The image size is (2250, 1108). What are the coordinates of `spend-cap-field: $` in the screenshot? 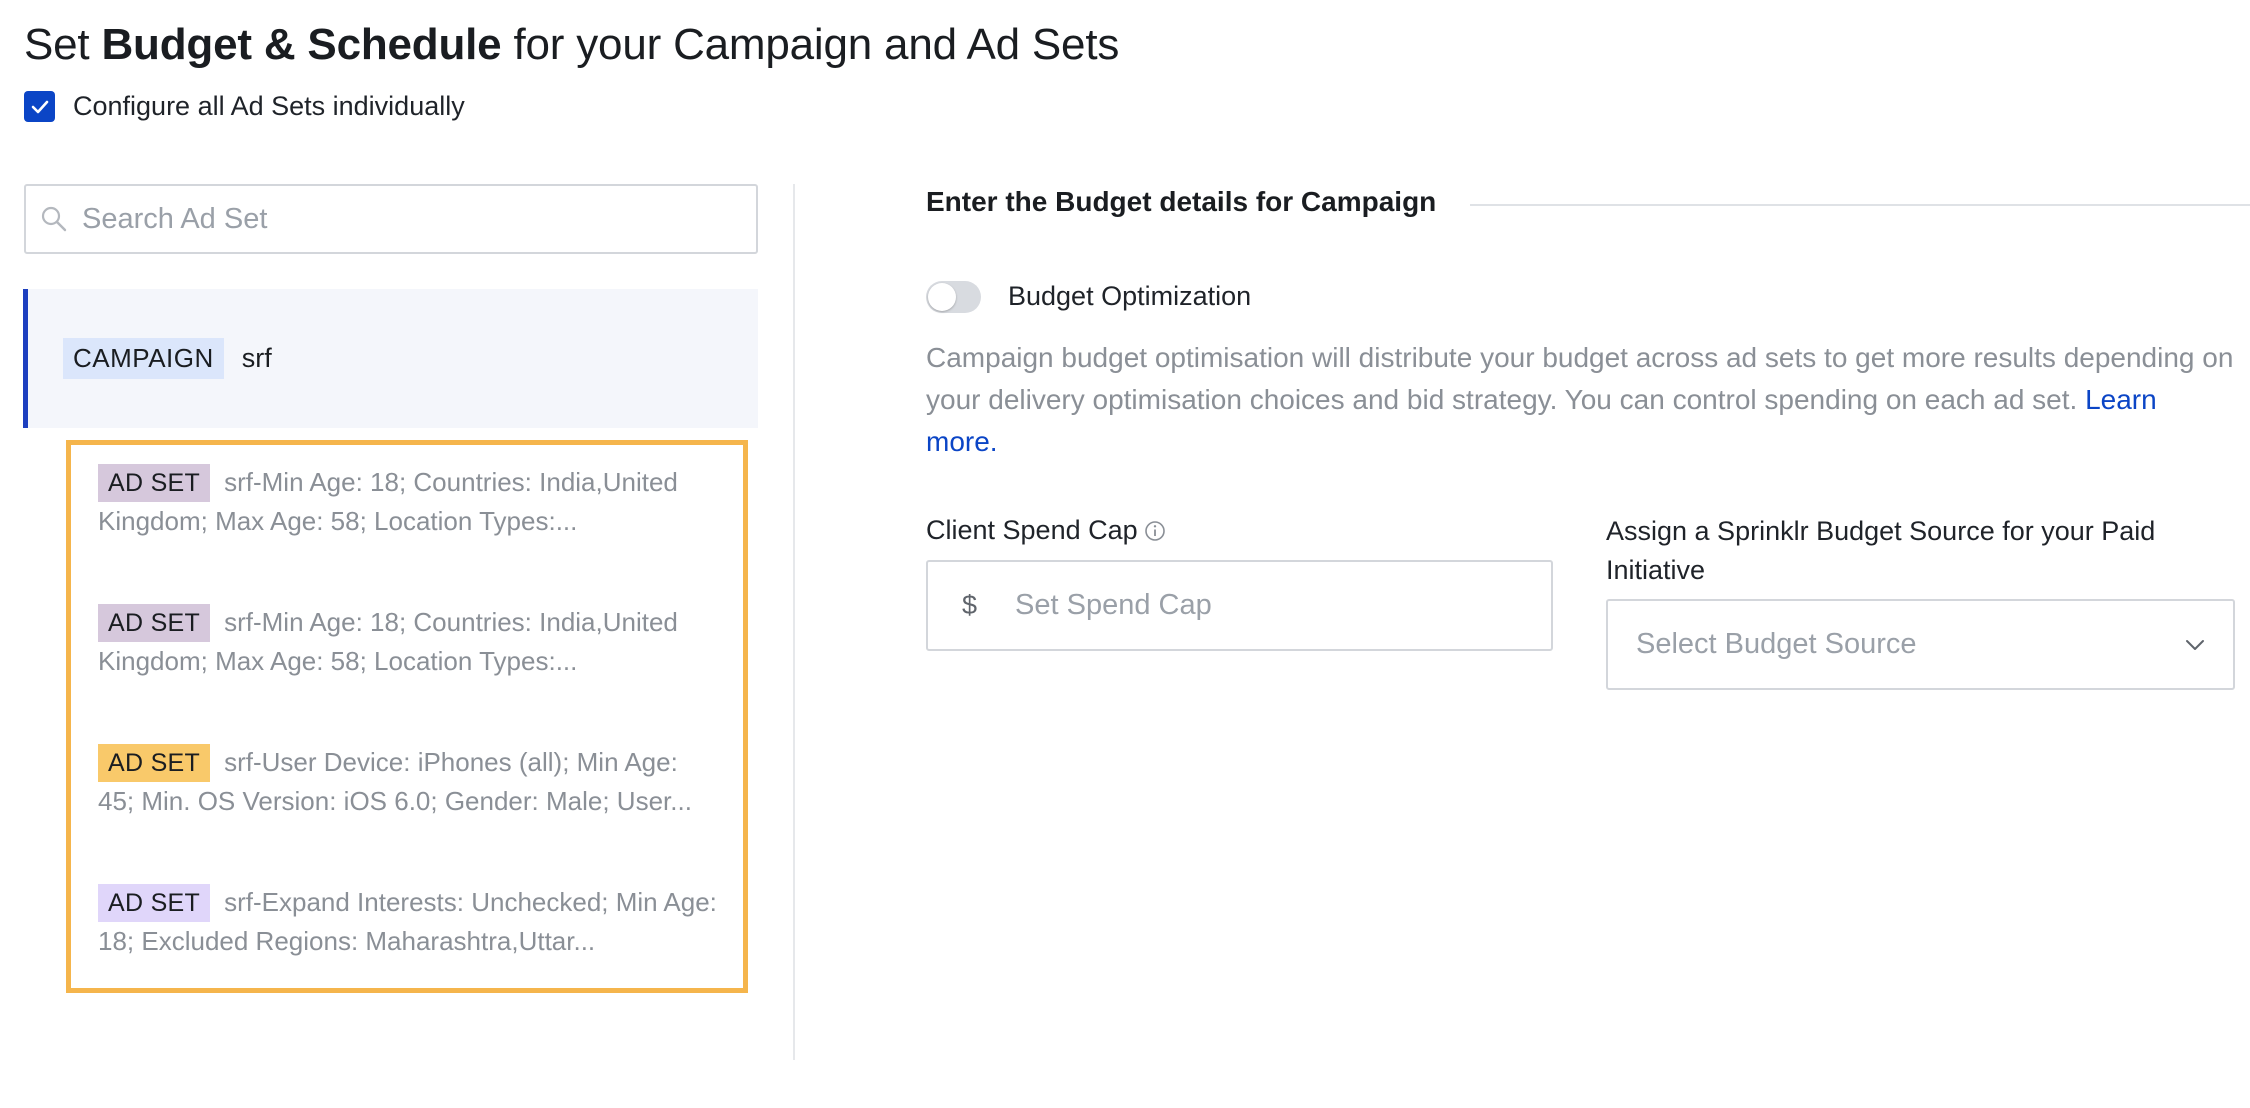 It's located at (1239, 605).